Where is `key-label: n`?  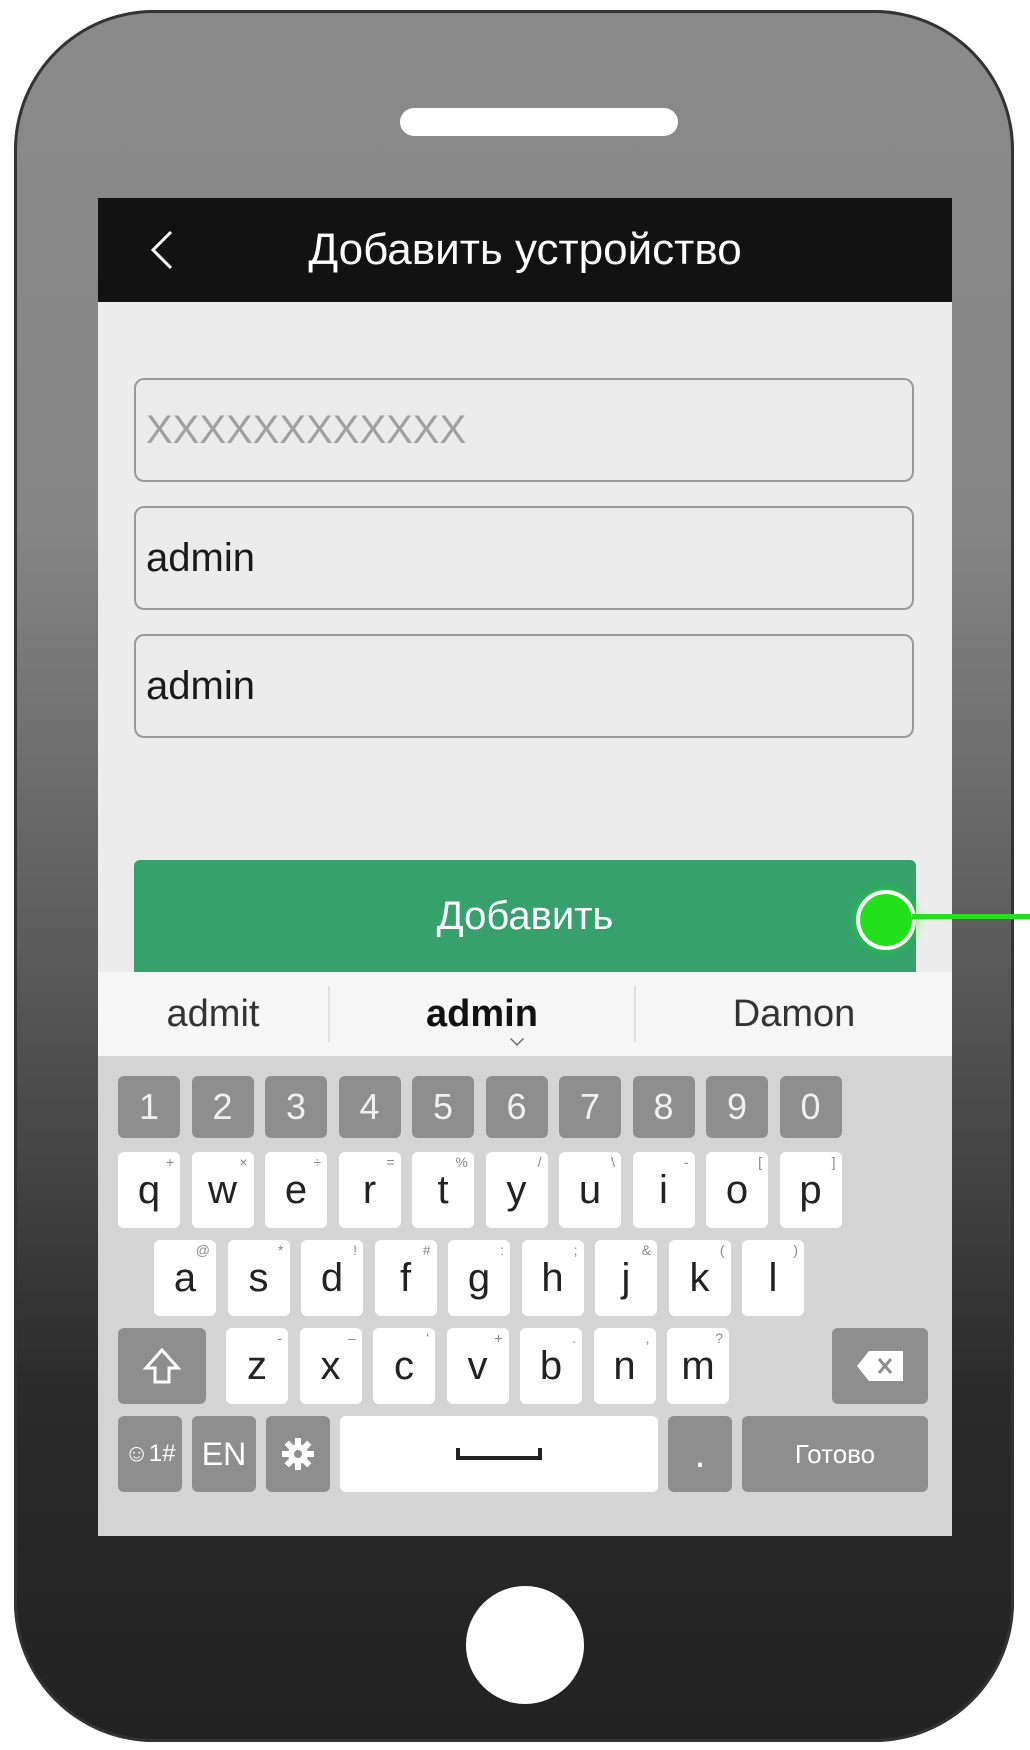 key-label: n is located at coordinates (624, 1365).